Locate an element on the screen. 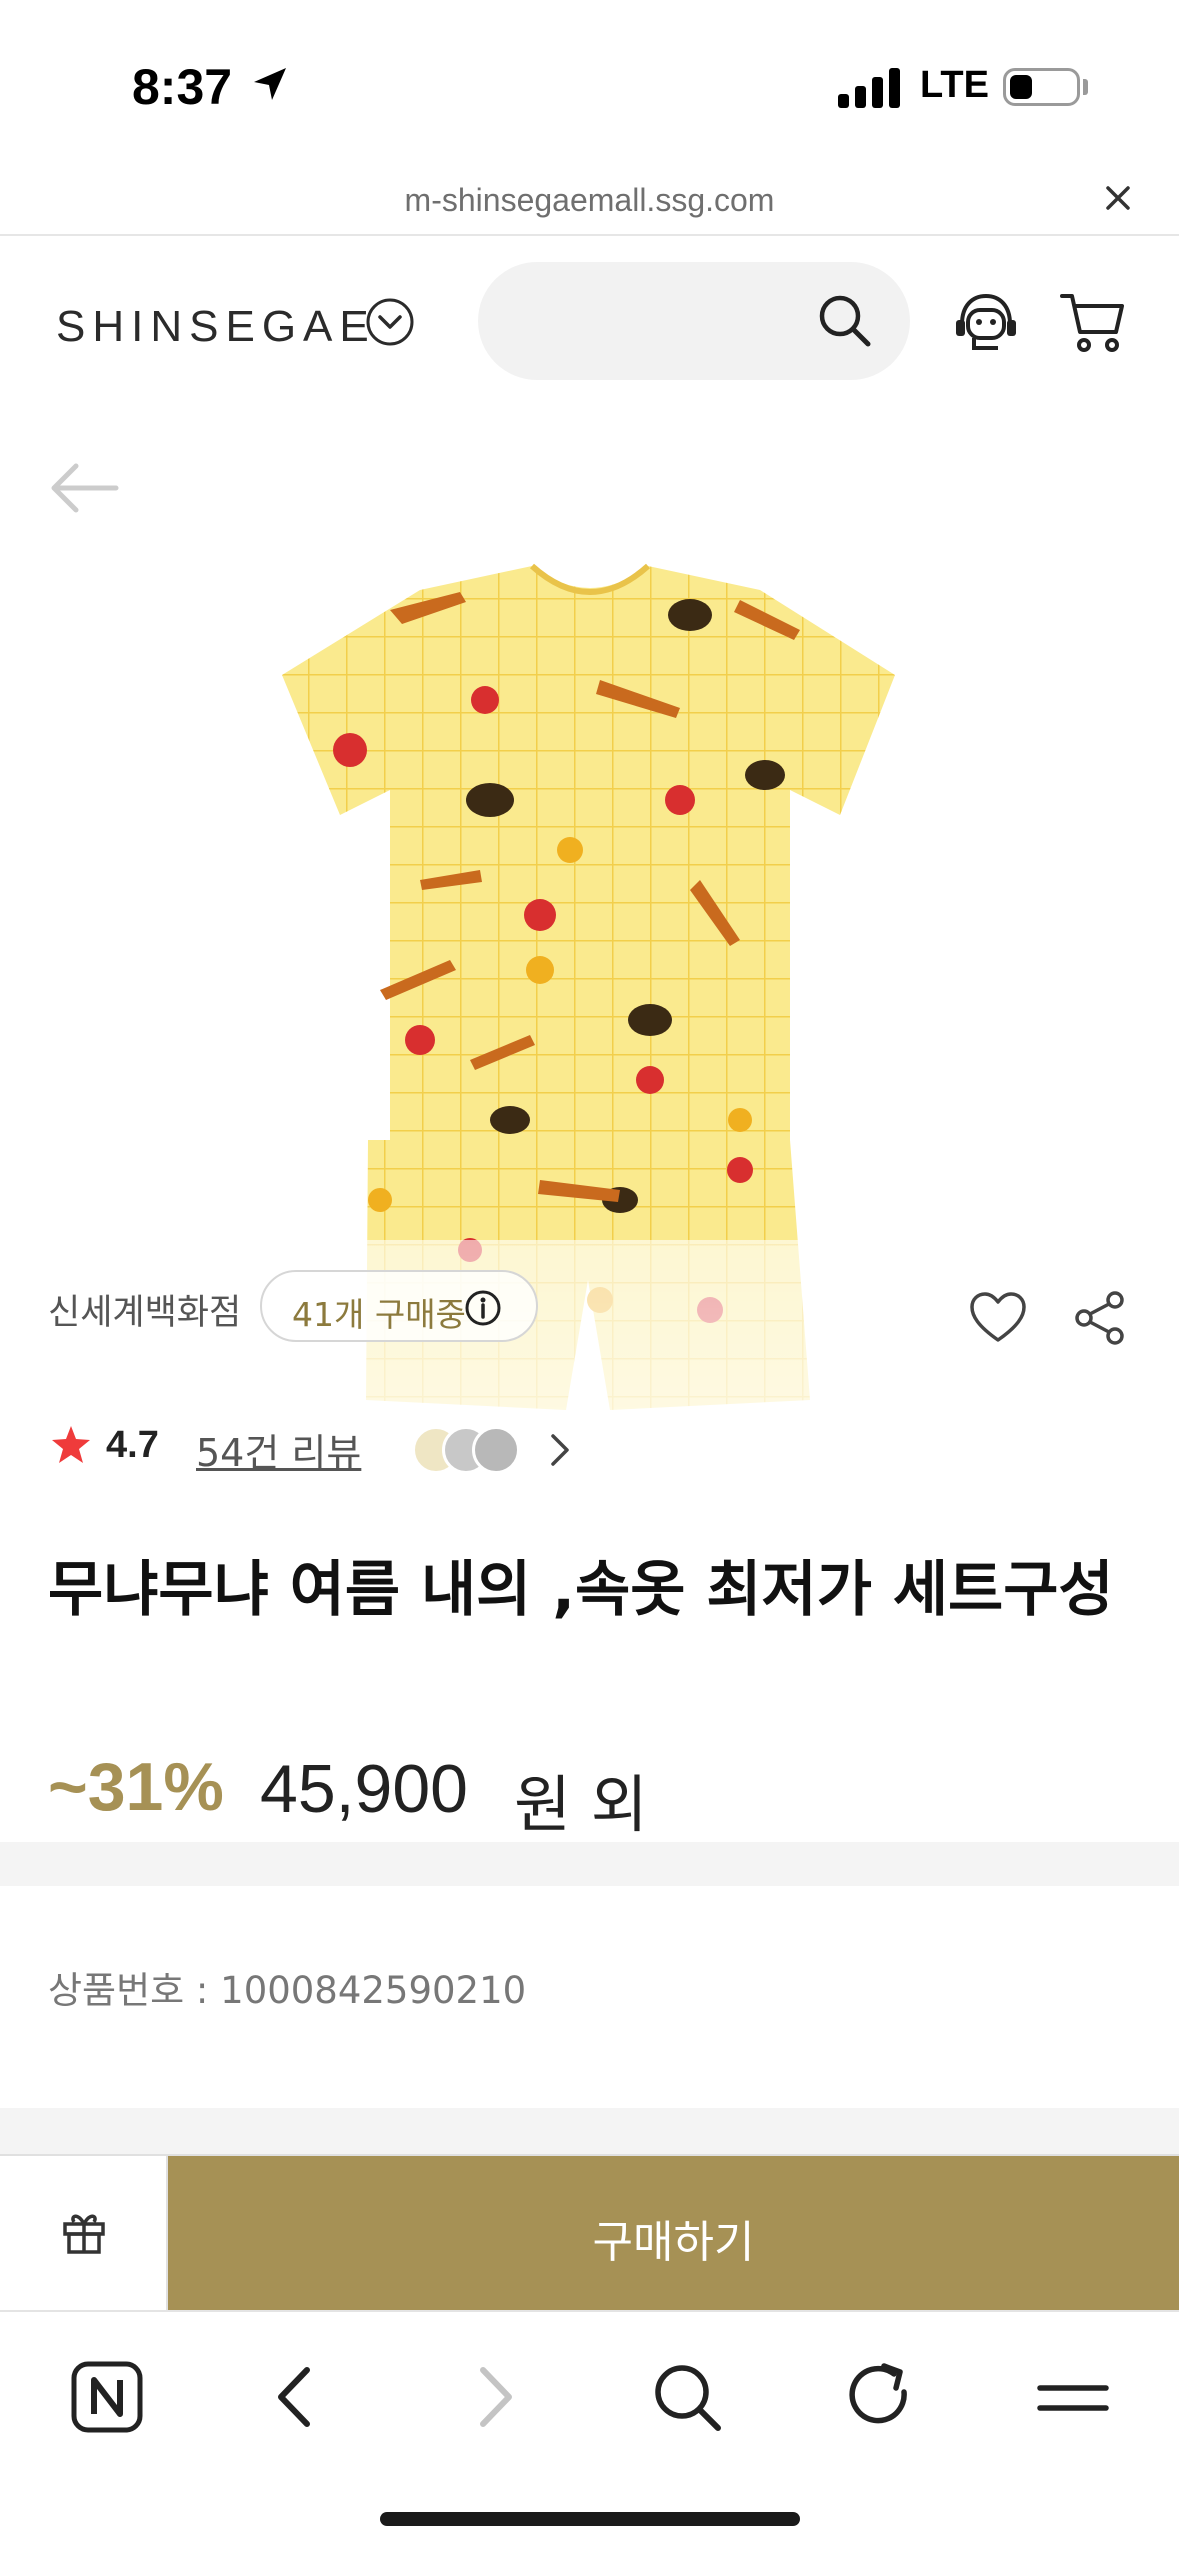 The image size is (1179, 2556). battery-icon is located at coordinates (1041, 87).